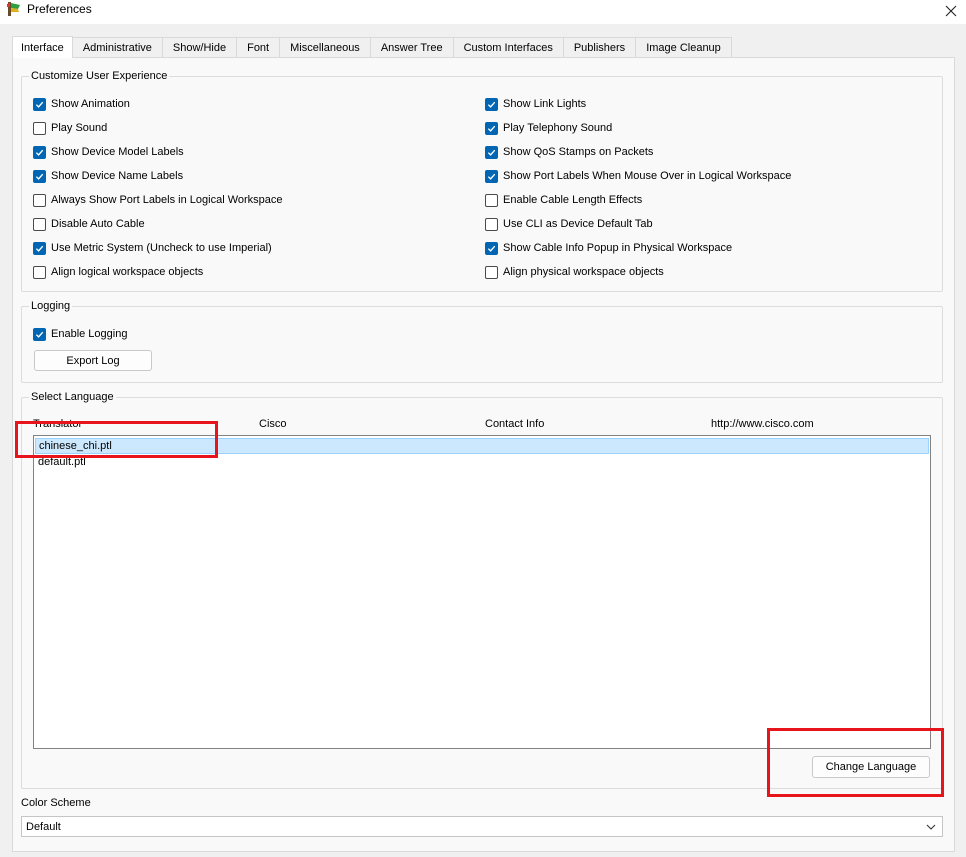  Describe the element at coordinates (99, 76) in the screenshot. I see `customize-group-title: Customize User Experience` at that location.